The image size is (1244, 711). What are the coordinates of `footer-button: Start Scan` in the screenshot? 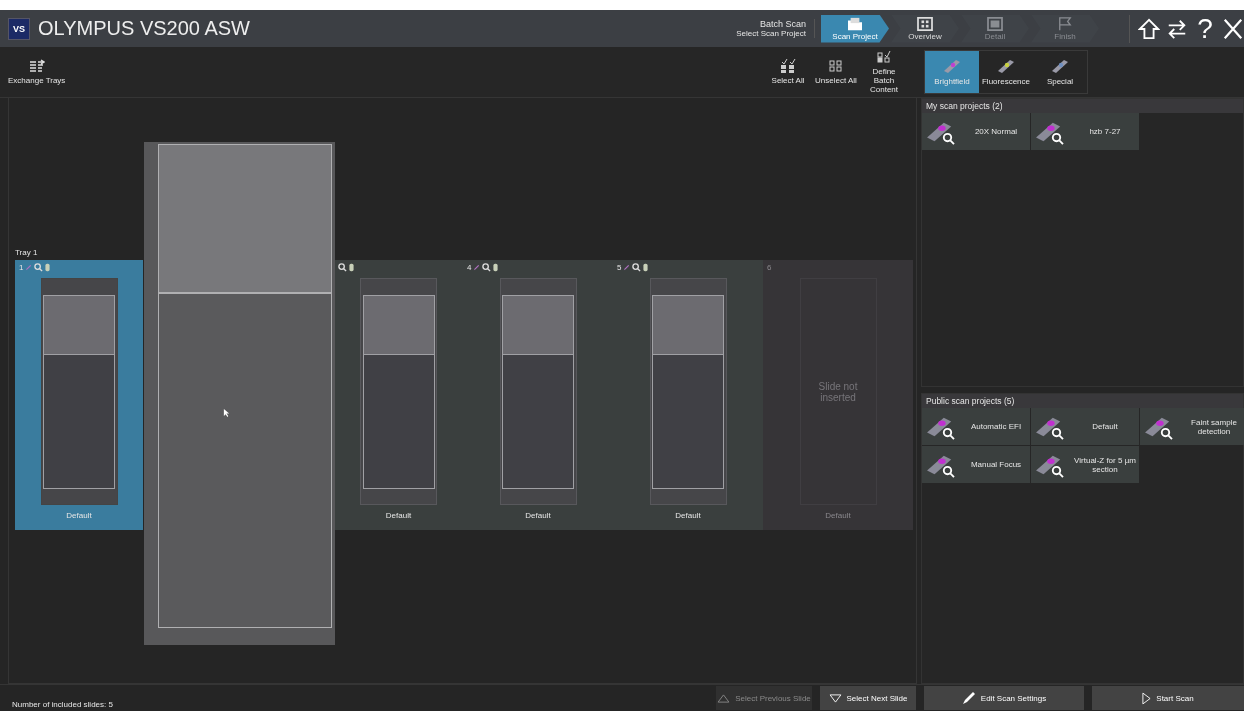 It's located at (1168, 698).